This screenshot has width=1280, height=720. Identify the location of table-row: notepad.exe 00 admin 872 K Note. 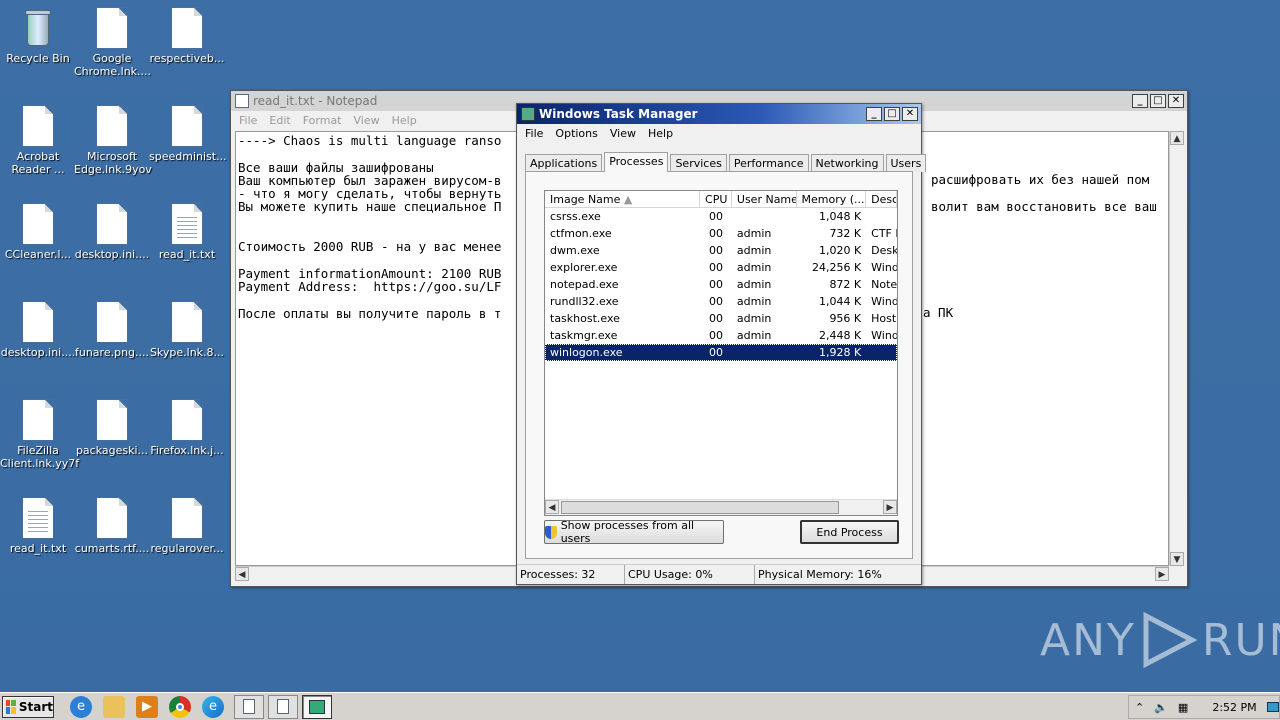
(721, 284).